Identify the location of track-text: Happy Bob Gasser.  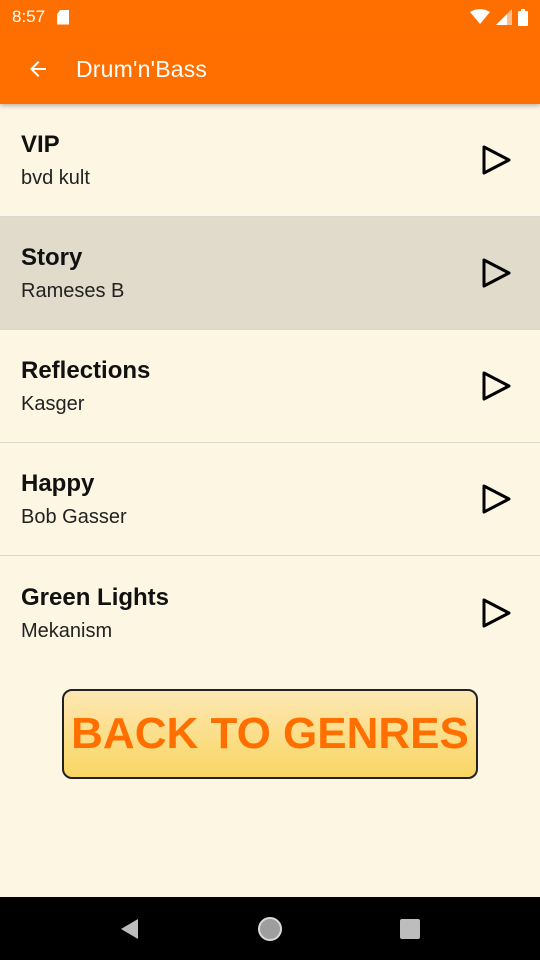
(233, 499).